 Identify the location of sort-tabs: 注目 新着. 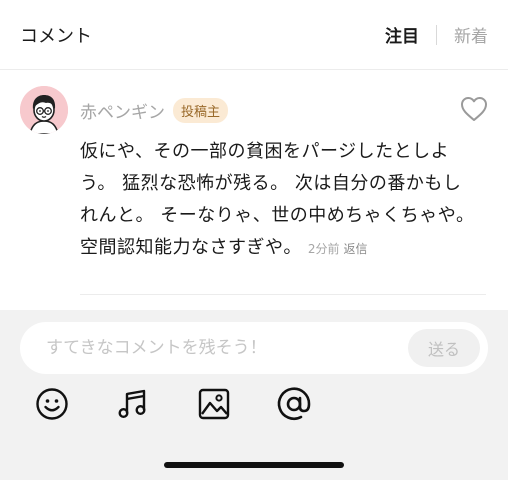
(436, 34).